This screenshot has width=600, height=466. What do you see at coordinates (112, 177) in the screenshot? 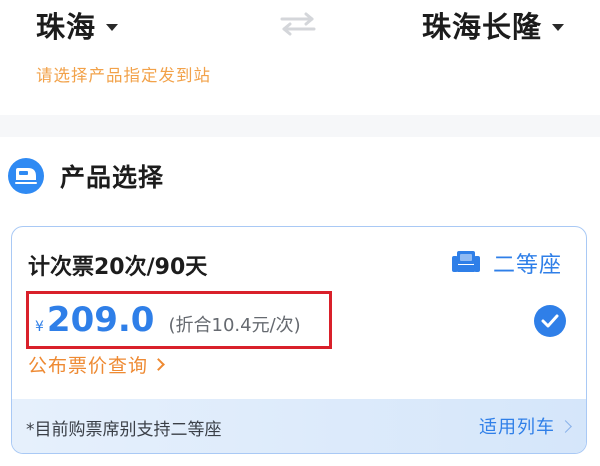
I see `section-title: 产品选择` at bounding box center [112, 177].